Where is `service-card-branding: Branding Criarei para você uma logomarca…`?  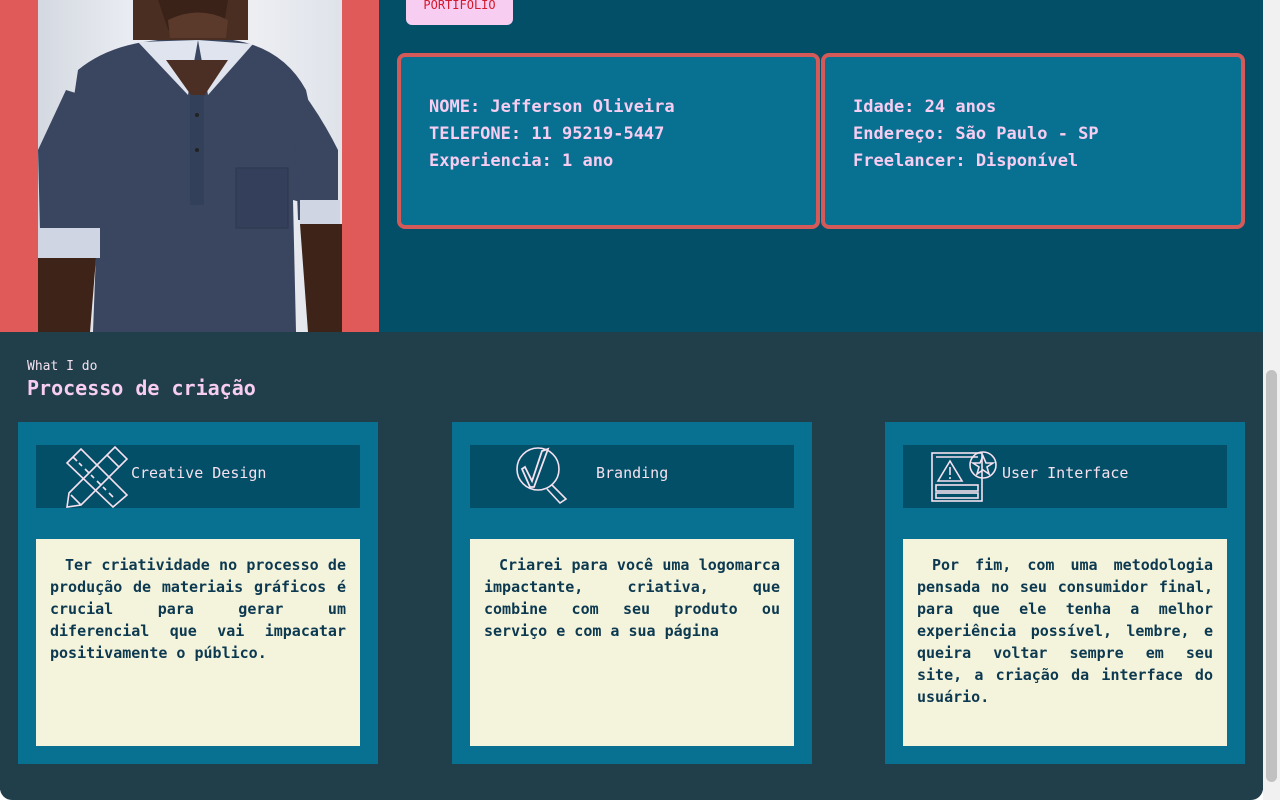
service-card-branding: Branding Criarei para você uma logomarca… is located at coordinates (632, 593).